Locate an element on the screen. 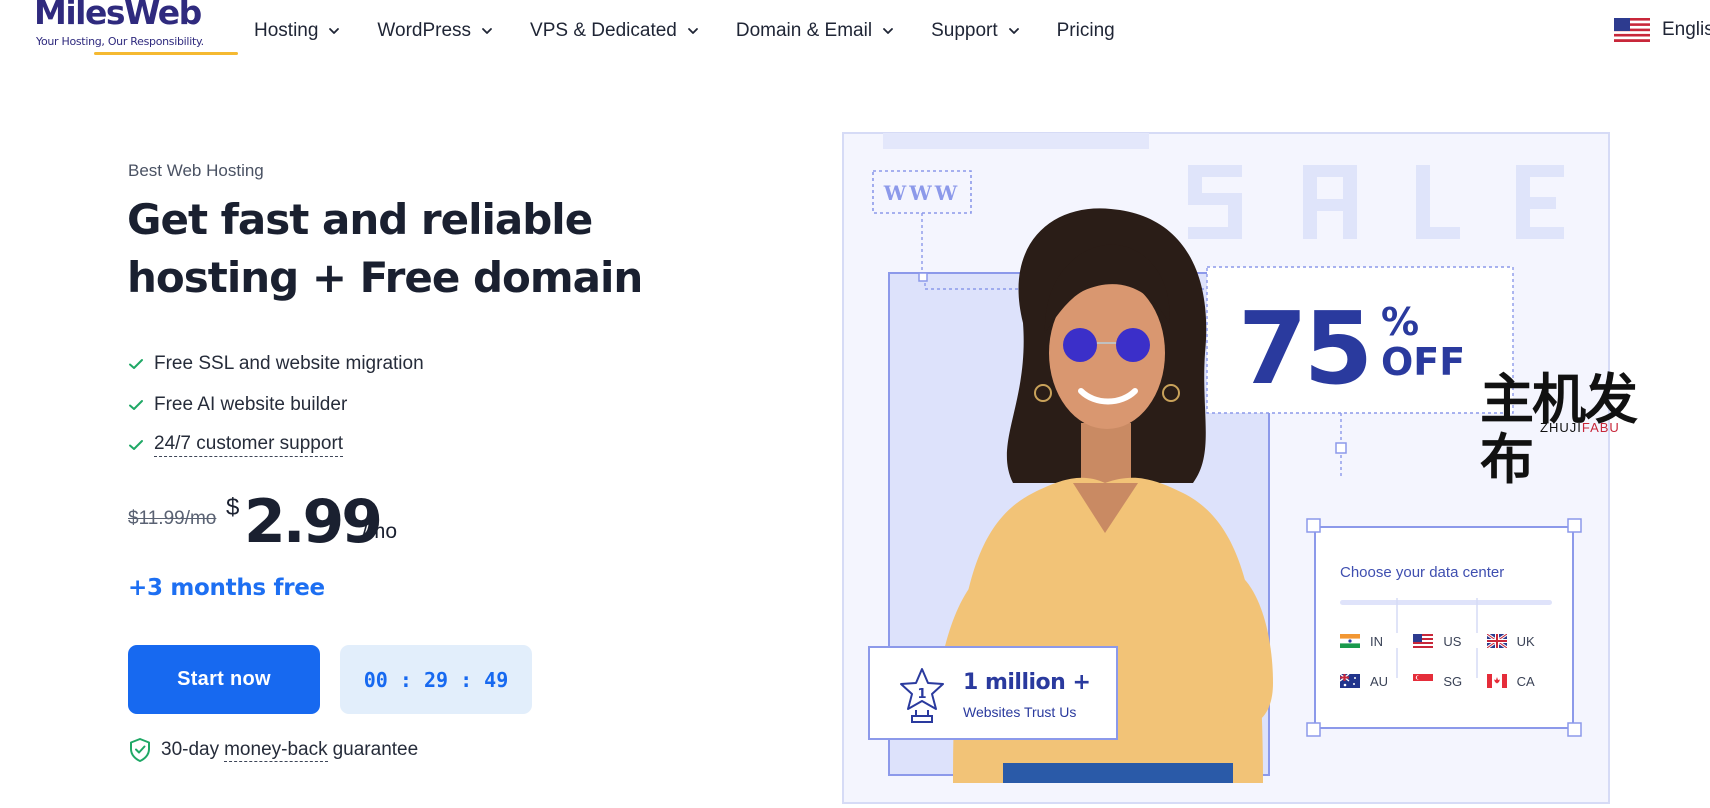 The image size is (1710, 808). list-item: 24/7 customer support is located at coordinates (276, 445).